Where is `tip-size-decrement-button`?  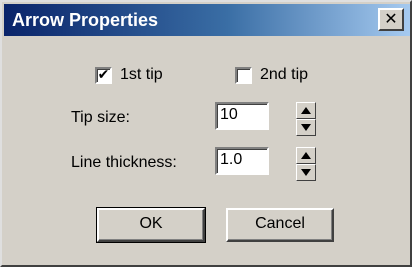
tip-size-decrement-button is located at coordinates (306, 127).